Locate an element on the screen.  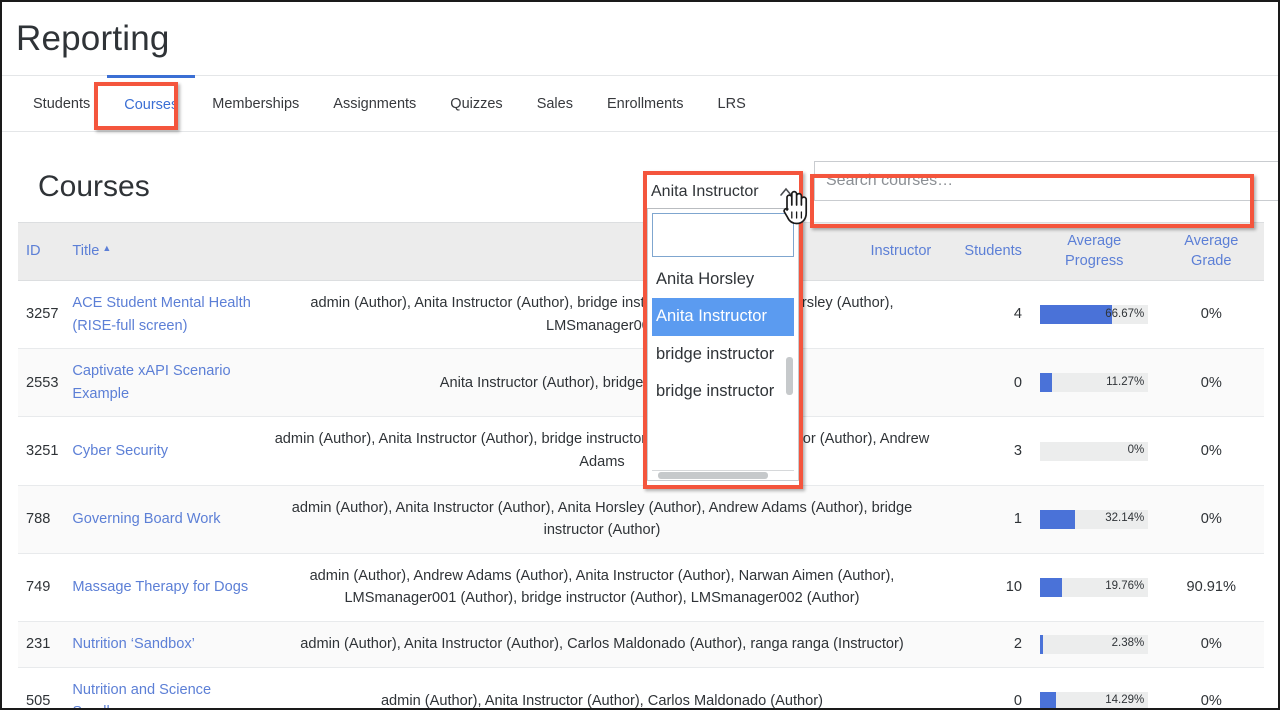
column-header-average-progress: Average Progress is located at coordinates (1094, 251).